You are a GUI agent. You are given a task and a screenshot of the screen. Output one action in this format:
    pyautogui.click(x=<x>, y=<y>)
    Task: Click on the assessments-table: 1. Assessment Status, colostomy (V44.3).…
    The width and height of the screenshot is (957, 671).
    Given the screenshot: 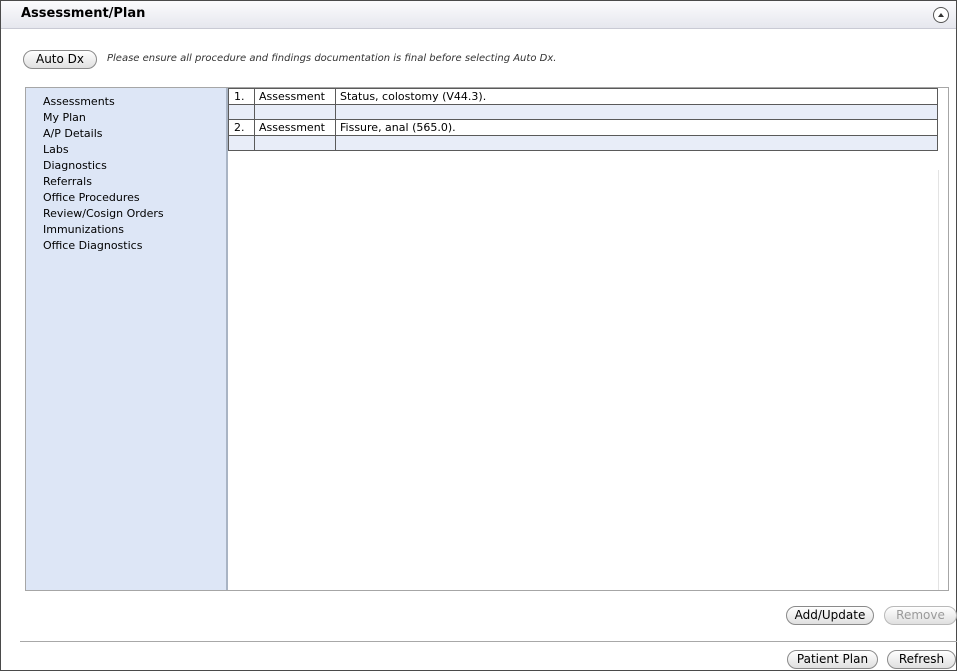 What is the action you would take?
    pyautogui.click(x=583, y=119)
    